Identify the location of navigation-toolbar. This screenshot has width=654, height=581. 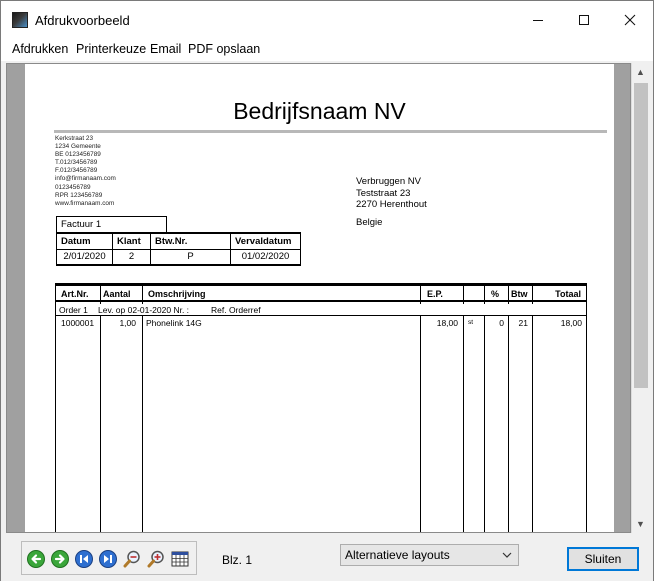
(109, 558).